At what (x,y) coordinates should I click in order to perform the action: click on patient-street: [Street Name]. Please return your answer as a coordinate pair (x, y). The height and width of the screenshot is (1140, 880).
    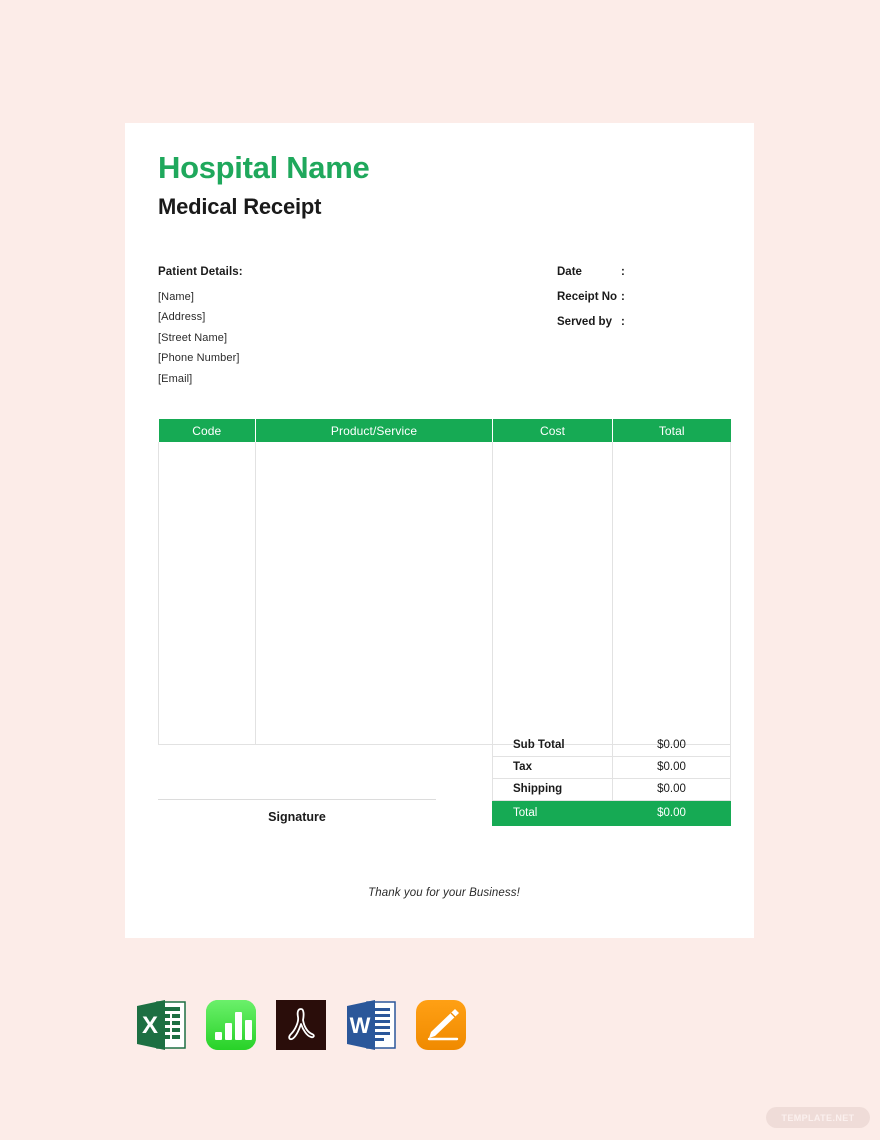
    Looking at the image, I should click on (193, 337).